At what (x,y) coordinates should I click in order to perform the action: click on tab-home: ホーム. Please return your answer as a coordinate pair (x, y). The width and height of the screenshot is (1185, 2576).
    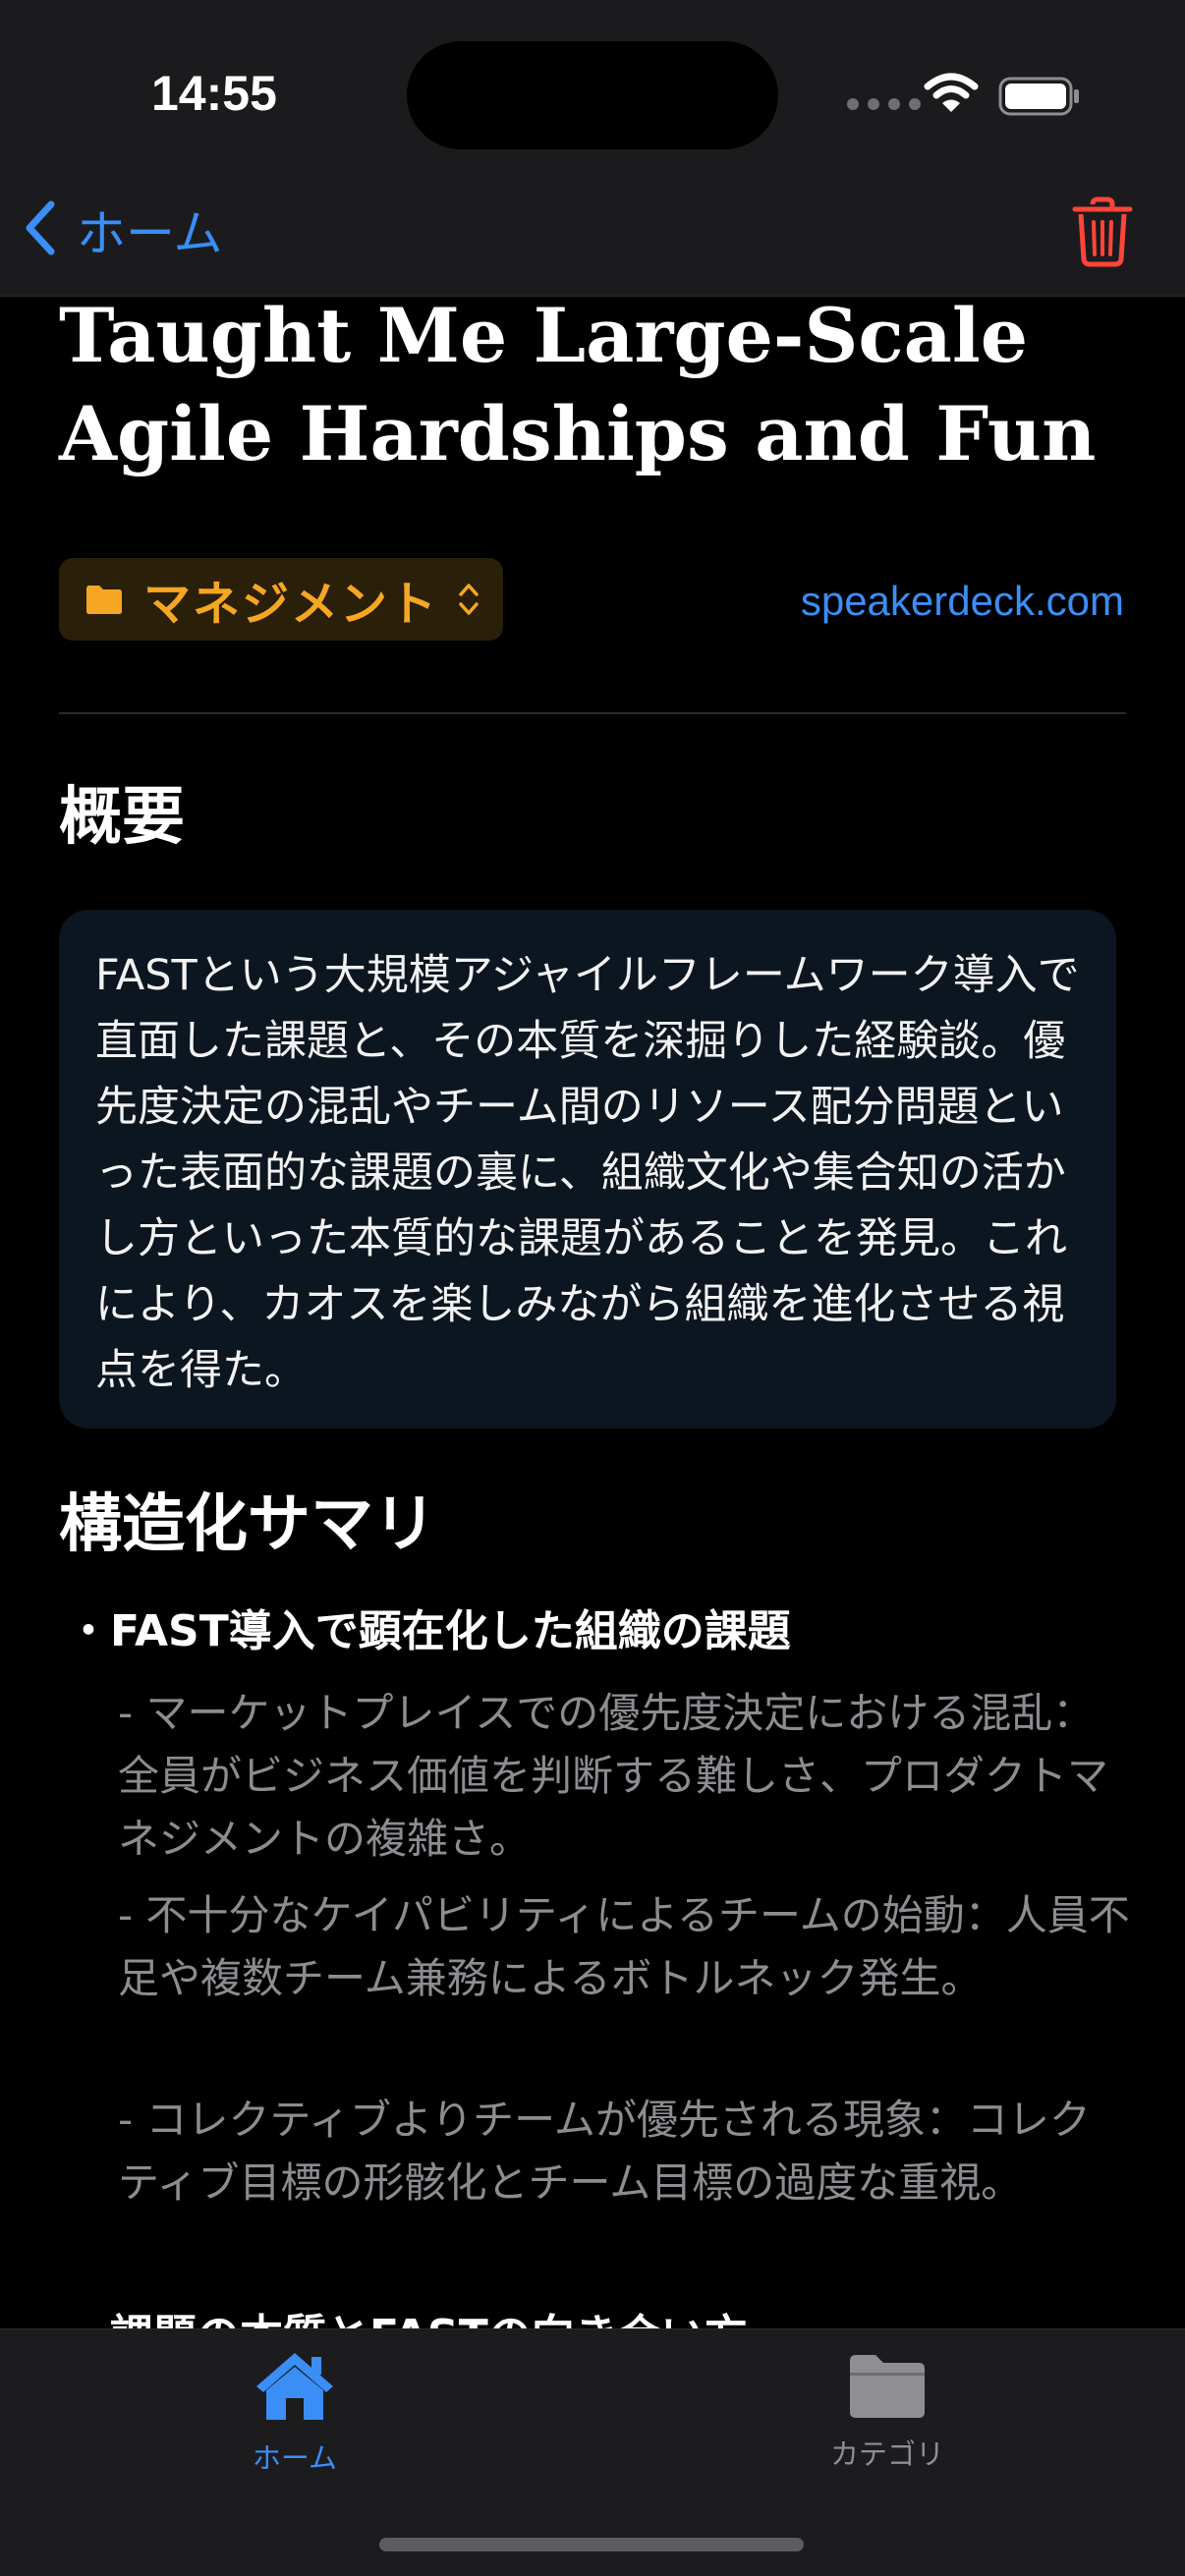
    Looking at the image, I should click on (295, 2413).